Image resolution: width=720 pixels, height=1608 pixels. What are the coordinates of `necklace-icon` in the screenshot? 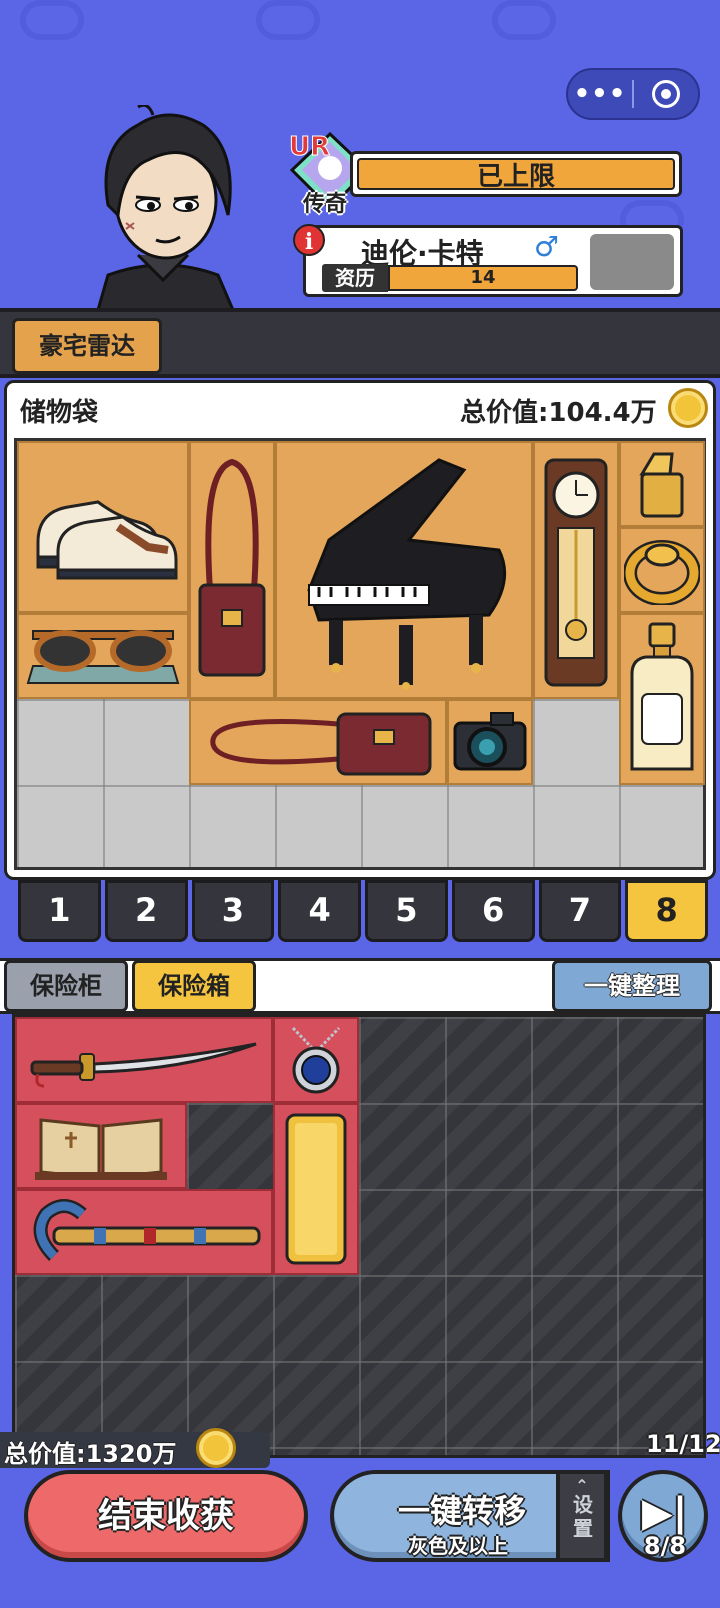 It's located at (316, 1060).